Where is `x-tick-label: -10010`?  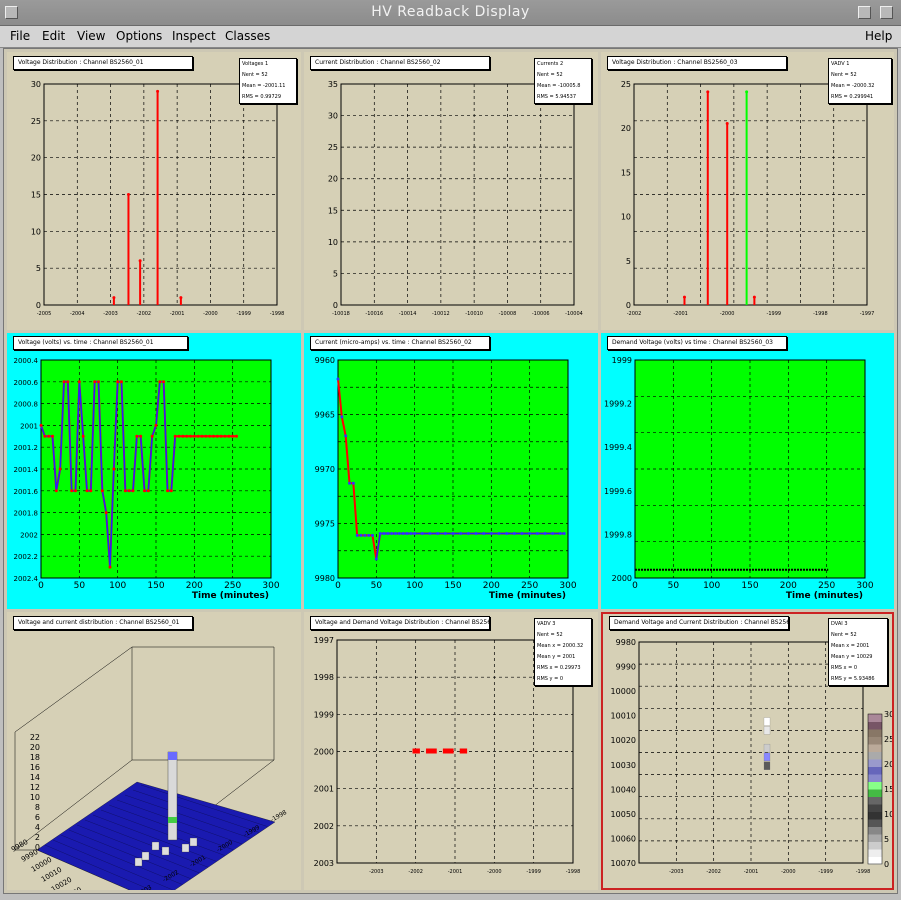 x-tick-label: -10010 is located at coordinates (474, 314).